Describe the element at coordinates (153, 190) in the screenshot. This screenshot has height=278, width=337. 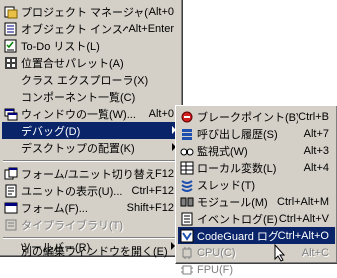
I see `menu-item-shortcut: Ctrl+F12` at that location.